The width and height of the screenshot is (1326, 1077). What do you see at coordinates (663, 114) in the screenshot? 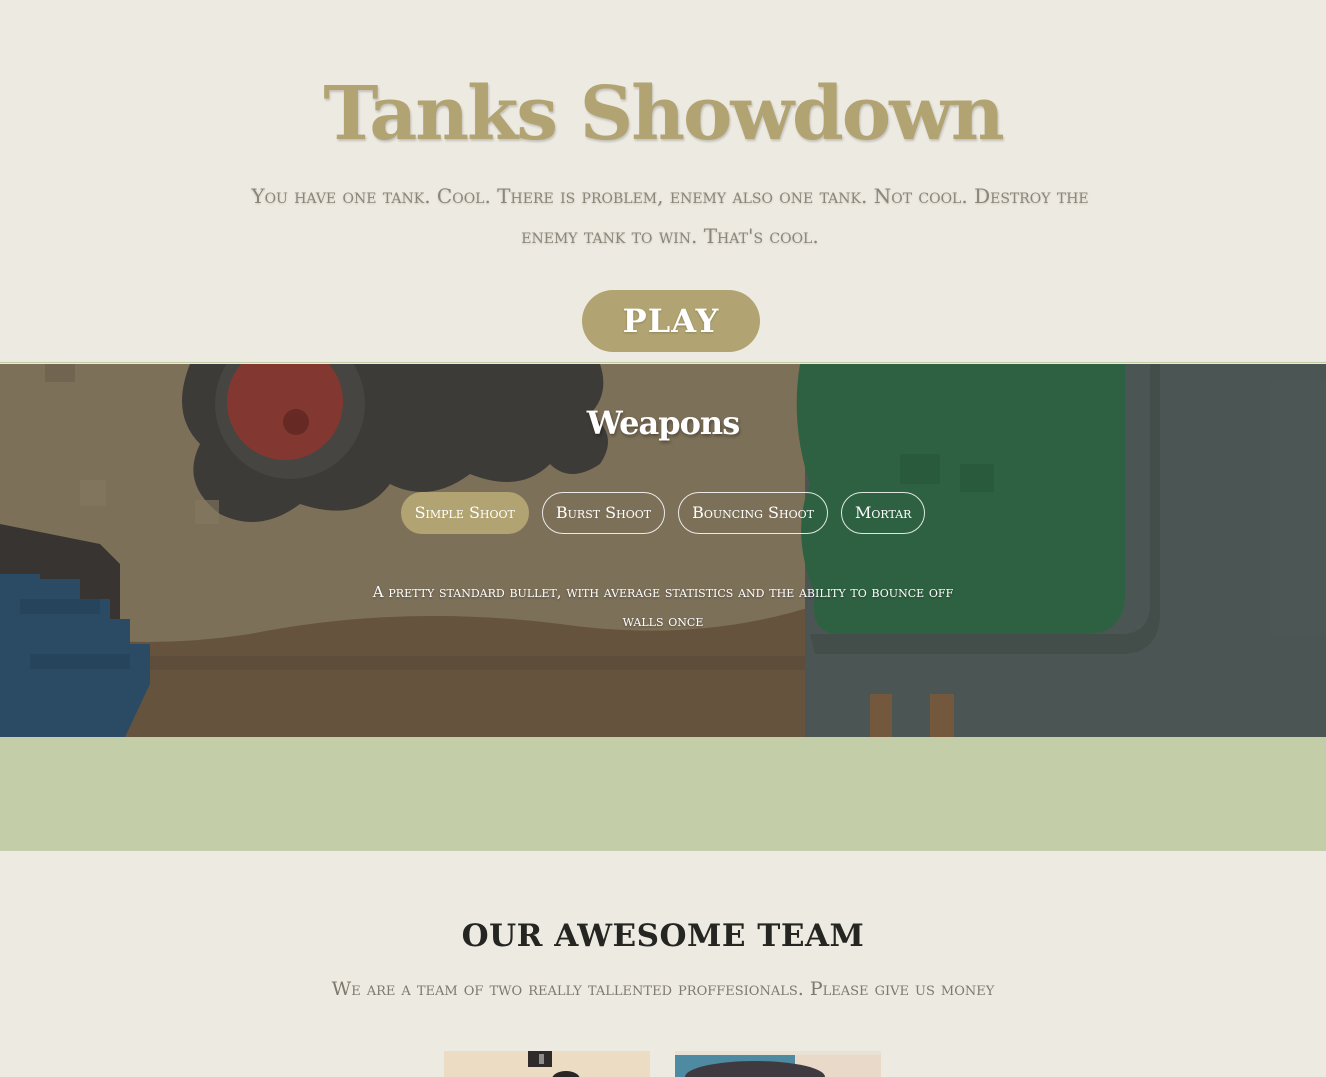
I see `hero-title: Tanks Showdown` at bounding box center [663, 114].